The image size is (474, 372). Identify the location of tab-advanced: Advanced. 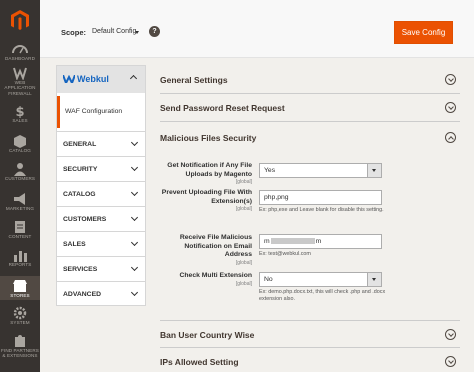
(101, 293).